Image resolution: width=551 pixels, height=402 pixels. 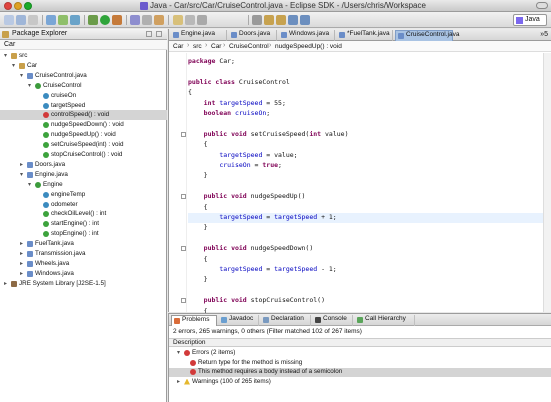 I want to click on breadcrumb-item: nudgeSpeedUp() : void, so click(x=308, y=46).